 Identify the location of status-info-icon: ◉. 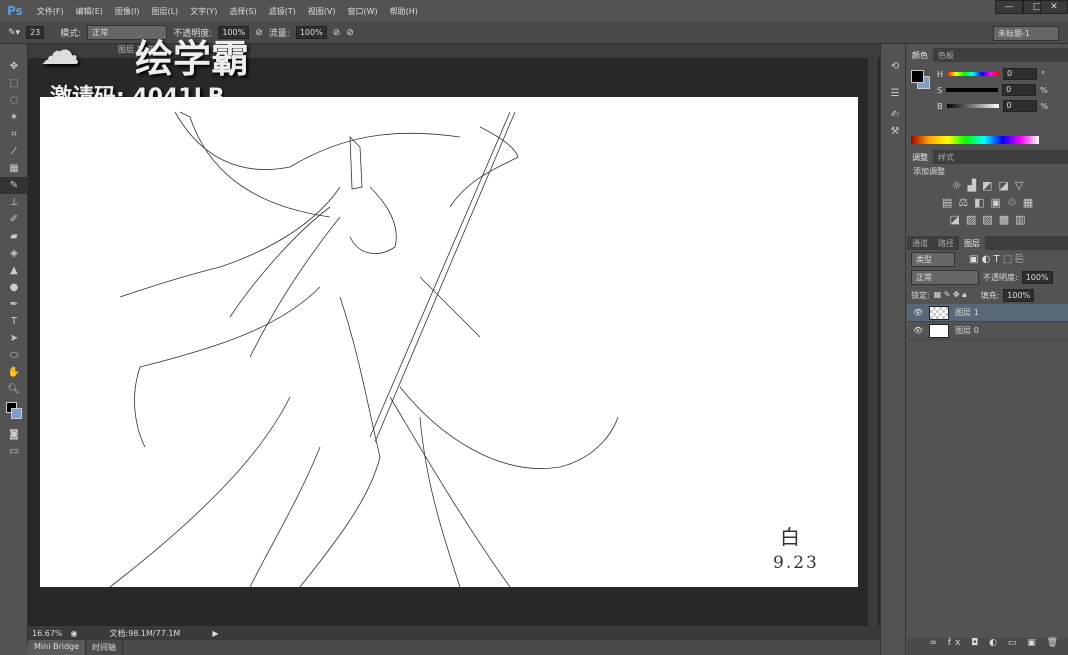
(74, 633).